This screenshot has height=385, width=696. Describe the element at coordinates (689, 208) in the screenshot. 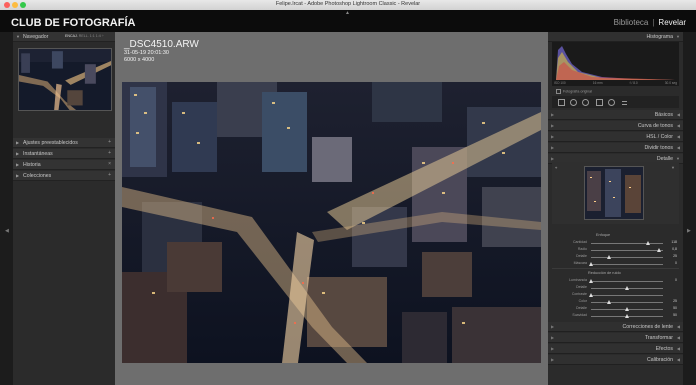

I see `right-edge-strip: ▶` at that location.